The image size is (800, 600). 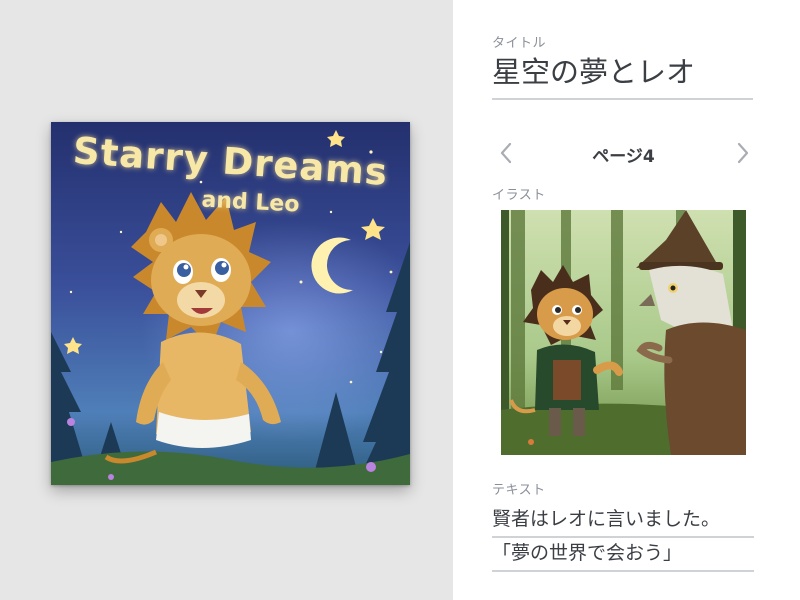 What do you see at coordinates (230, 173) in the screenshot?
I see `cover-title: Starry Dreams and Leo` at bounding box center [230, 173].